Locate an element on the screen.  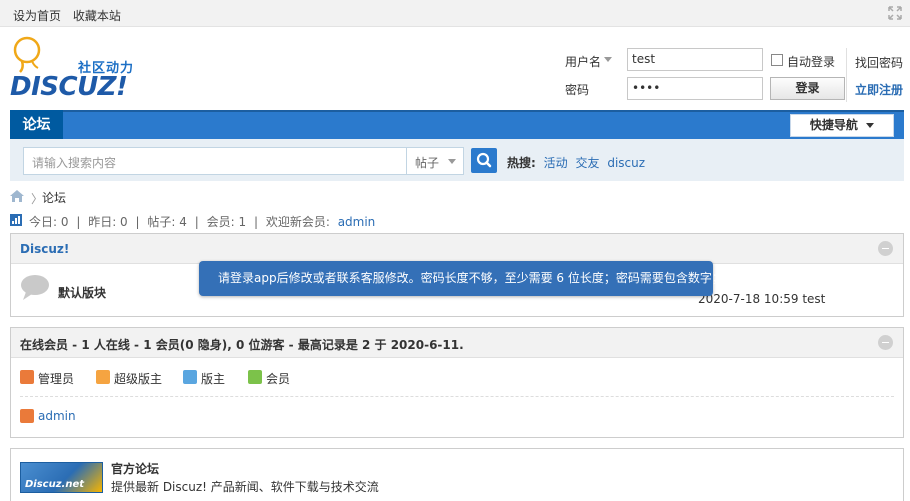
breadcrumb-current: 论坛 is located at coordinates (72, 197).